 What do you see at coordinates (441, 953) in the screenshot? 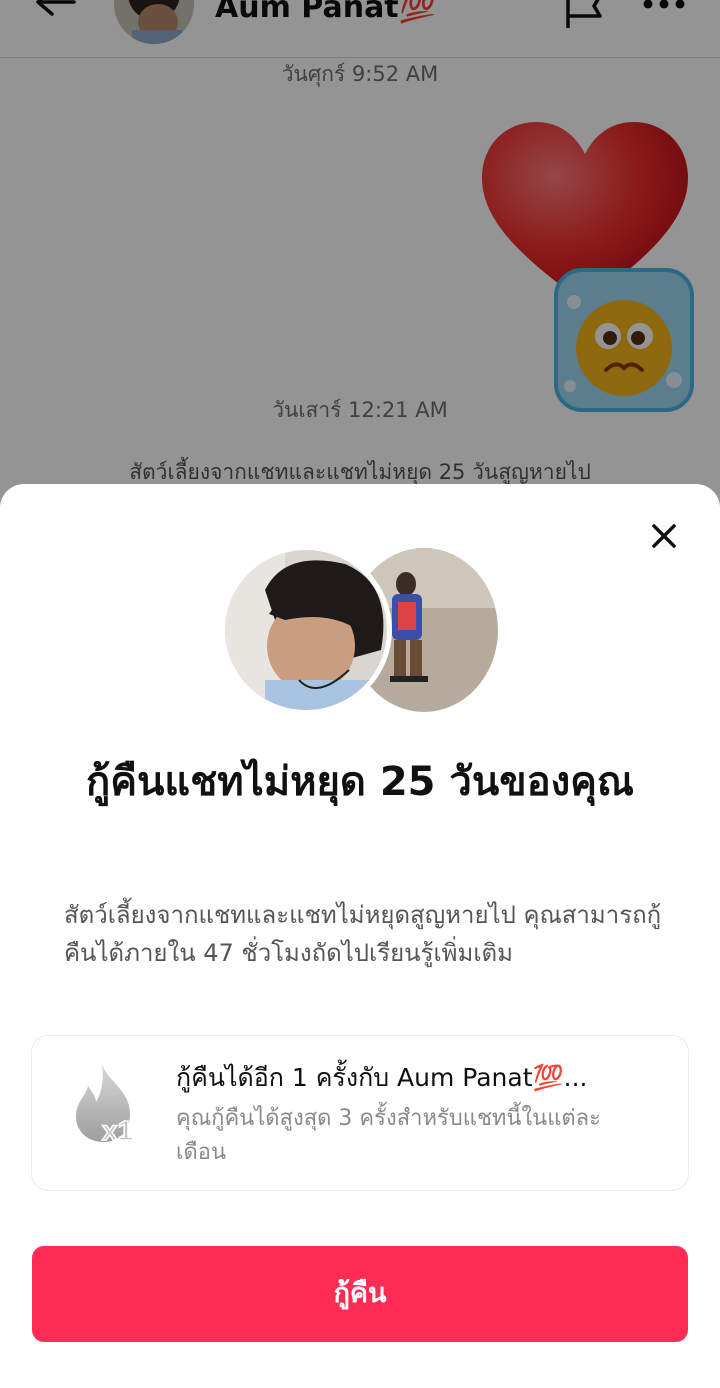
I see `learn-more-link: เรียนรู้เพิ่มเติม` at bounding box center [441, 953].